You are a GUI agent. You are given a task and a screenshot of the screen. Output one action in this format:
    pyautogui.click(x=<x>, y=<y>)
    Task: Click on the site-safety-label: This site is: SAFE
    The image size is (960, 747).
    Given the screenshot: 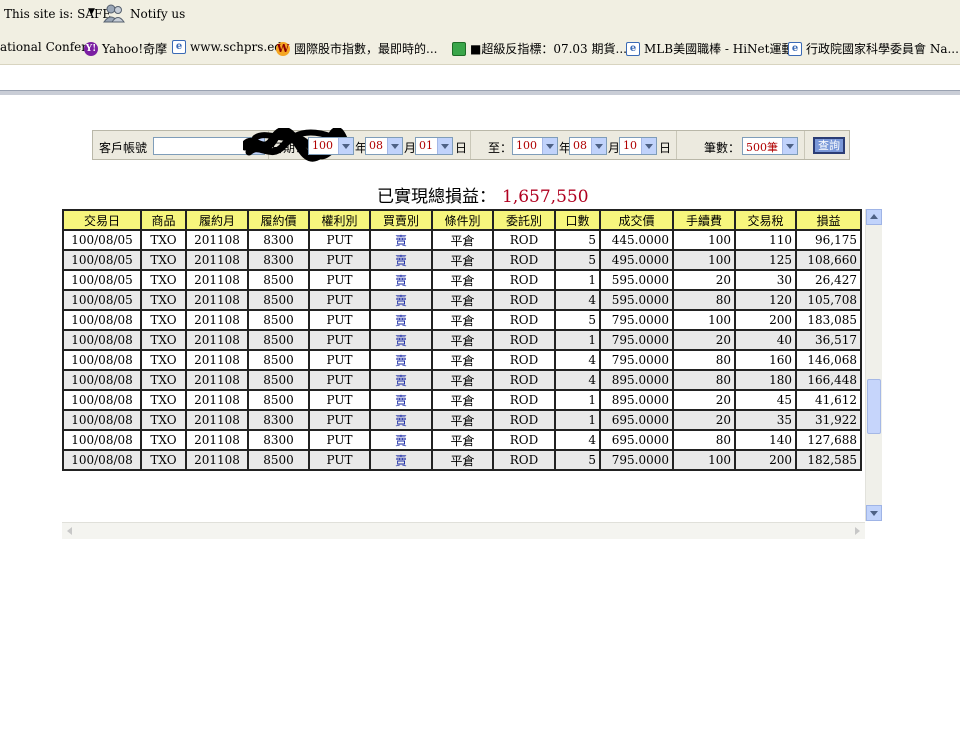 What is the action you would take?
    pyautogui.click(x=57, y=14)
    